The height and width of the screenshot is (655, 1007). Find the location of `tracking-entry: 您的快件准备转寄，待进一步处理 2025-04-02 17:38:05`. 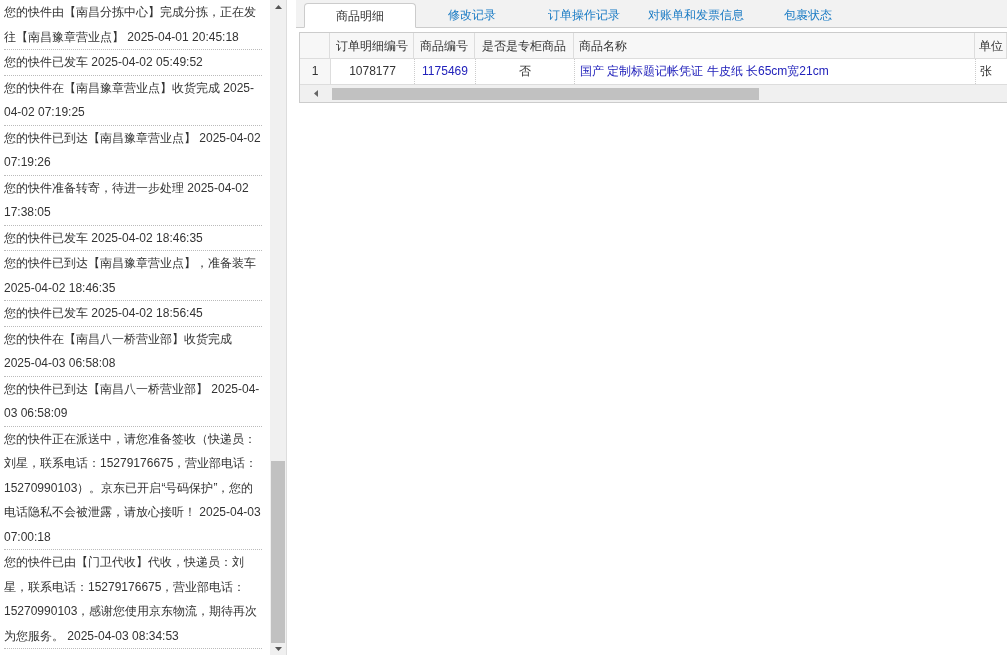

tracking-entry: 您的快件准备转寄，待进一步处理 2025-04-02 17:38:05 is located at coordinates (133, 200).